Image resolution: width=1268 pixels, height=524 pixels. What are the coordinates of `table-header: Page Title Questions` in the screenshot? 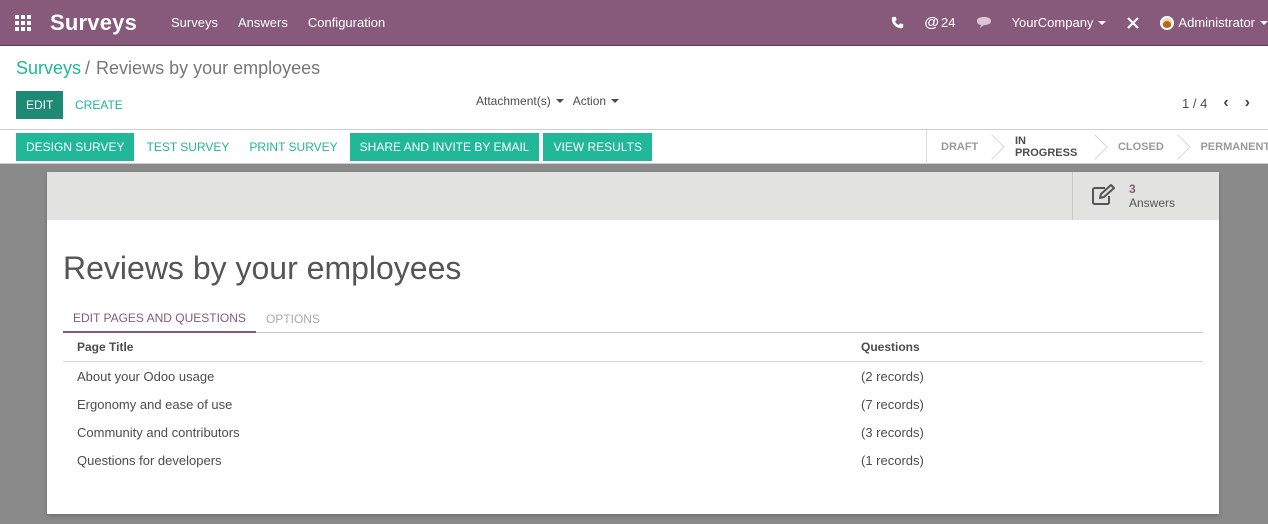 It's located at (633, 347).